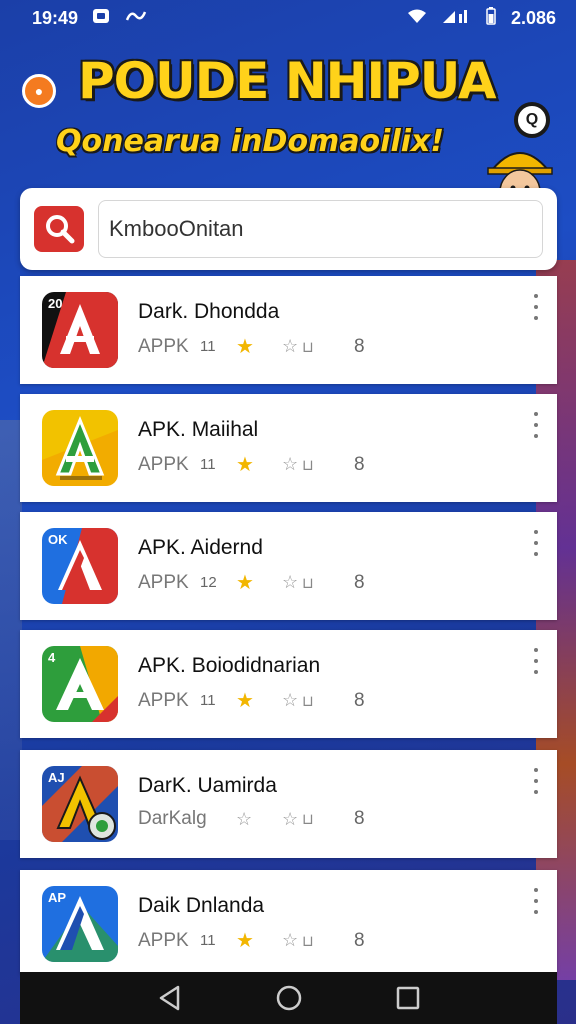  I want to click on app-icon-label: 20, so click(55, 303).